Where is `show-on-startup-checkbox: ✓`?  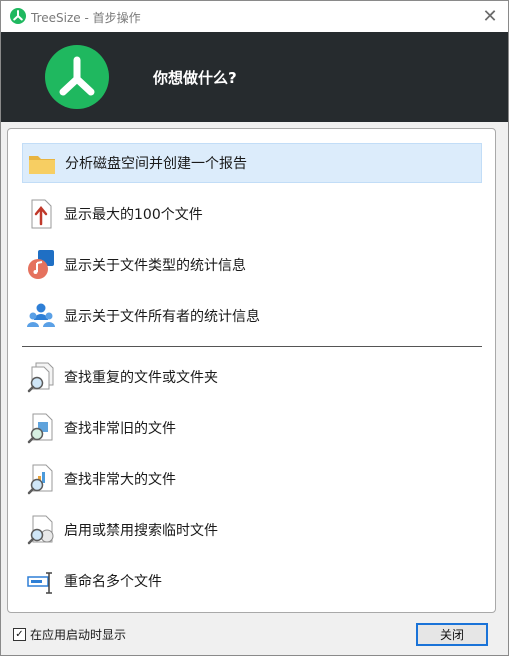
show-on-startup-checkbox: ✓ is located at coordinates (19, 634).